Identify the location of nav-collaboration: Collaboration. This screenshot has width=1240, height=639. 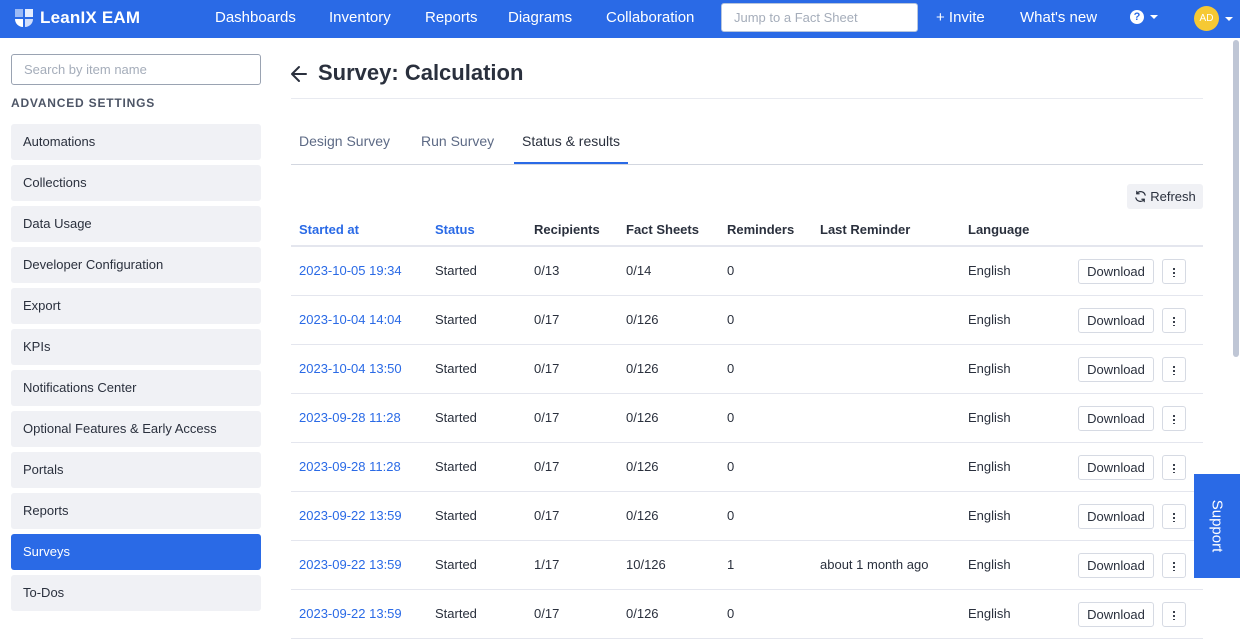
(650, 17).